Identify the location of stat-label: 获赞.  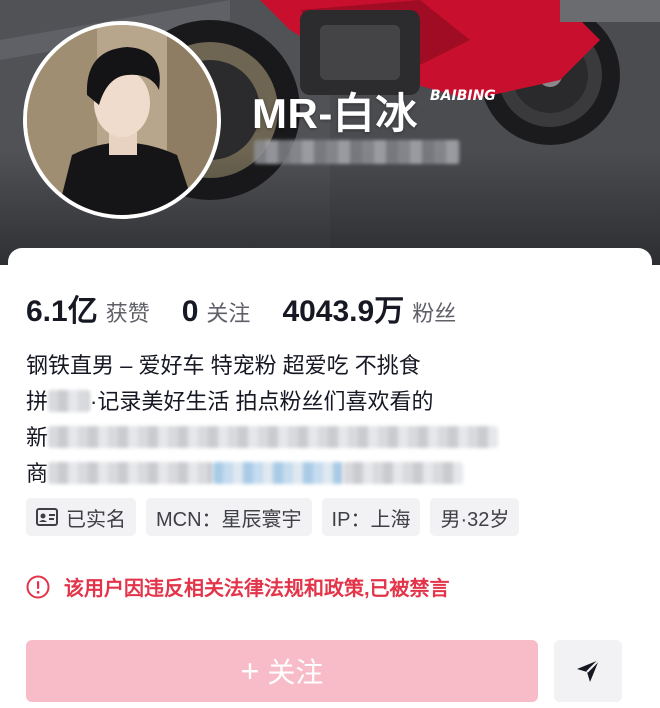
(127, 313).